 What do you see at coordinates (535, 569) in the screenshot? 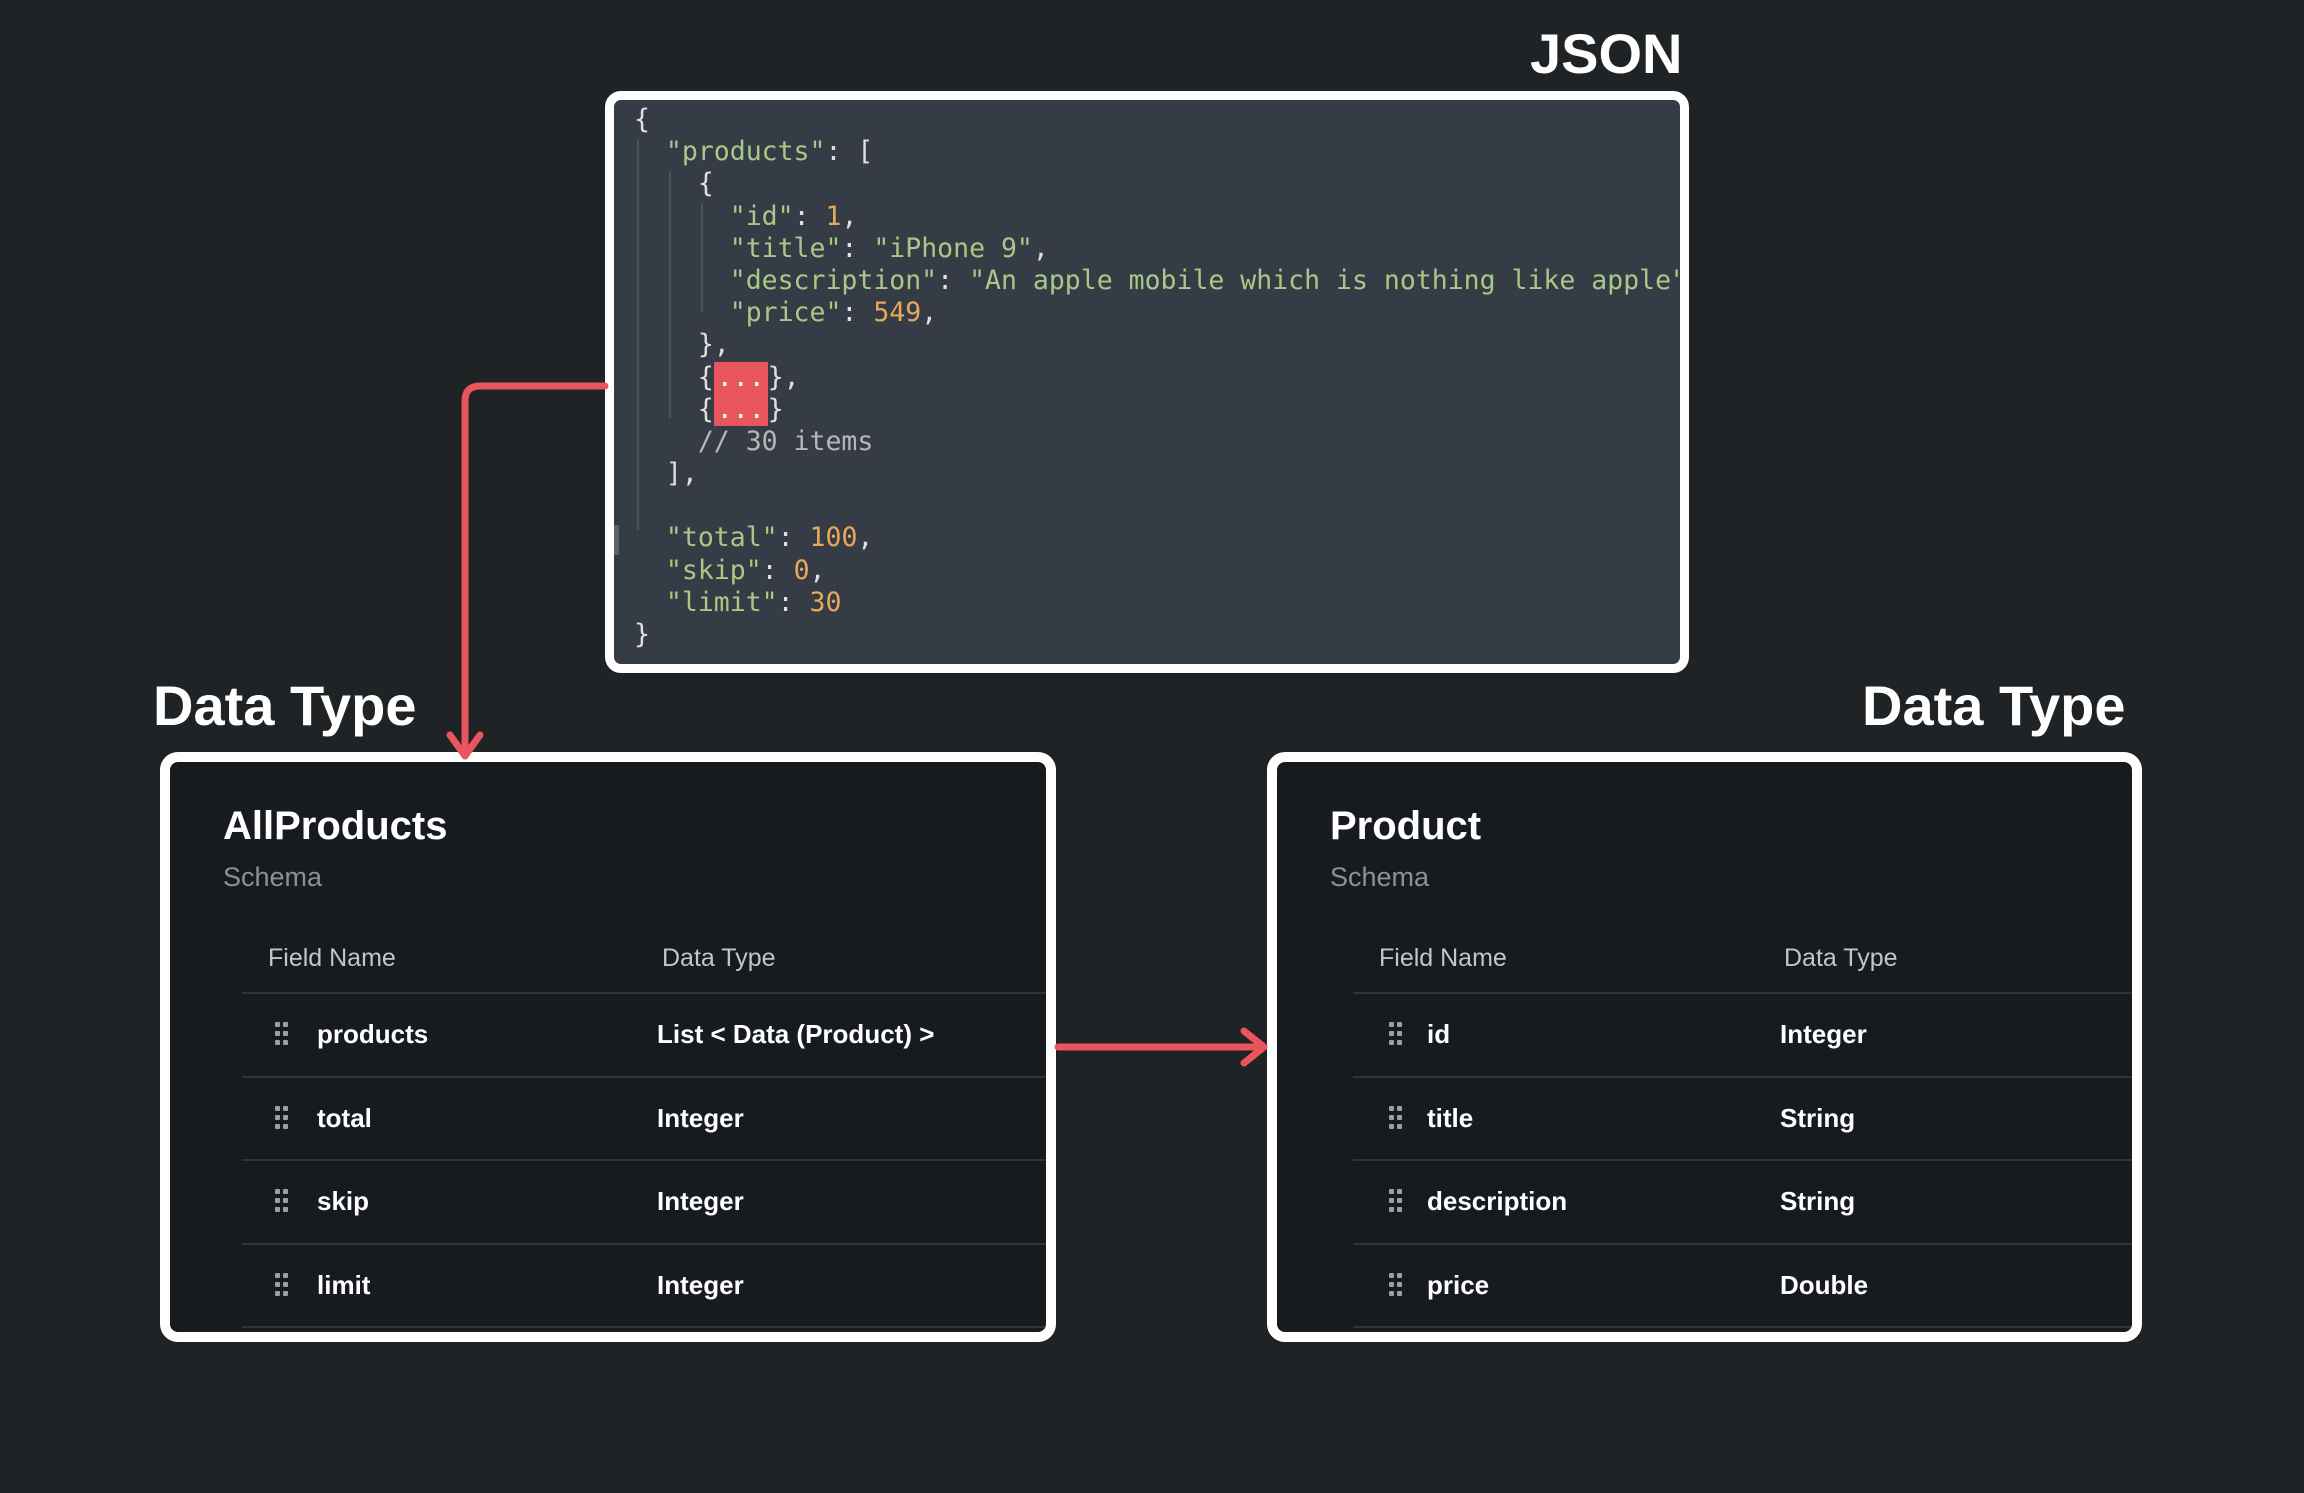
I see `json-to-allproducts-arrow` at bounding box center [535, 569].